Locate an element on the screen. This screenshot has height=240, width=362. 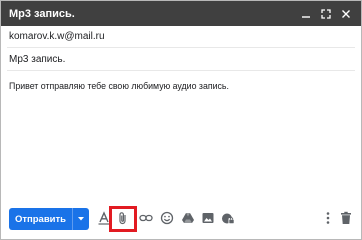
chevron-down-icon is located at coordinates (81, 219).